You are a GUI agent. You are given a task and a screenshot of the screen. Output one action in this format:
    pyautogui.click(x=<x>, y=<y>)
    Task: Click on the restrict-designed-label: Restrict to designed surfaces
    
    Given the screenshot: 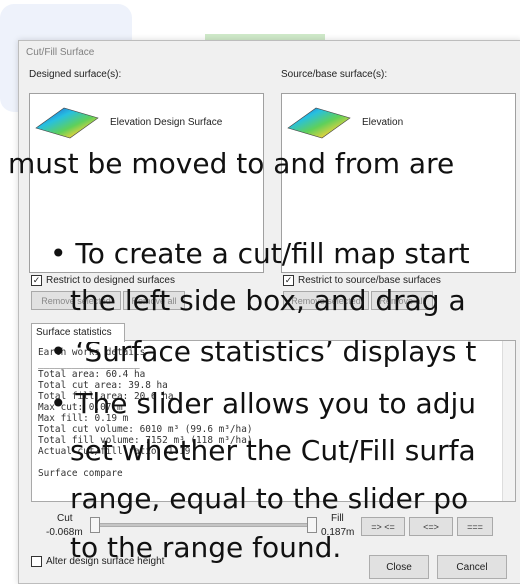 What is the action you would take?
    pyautogui.click(x=110, y=280)
    